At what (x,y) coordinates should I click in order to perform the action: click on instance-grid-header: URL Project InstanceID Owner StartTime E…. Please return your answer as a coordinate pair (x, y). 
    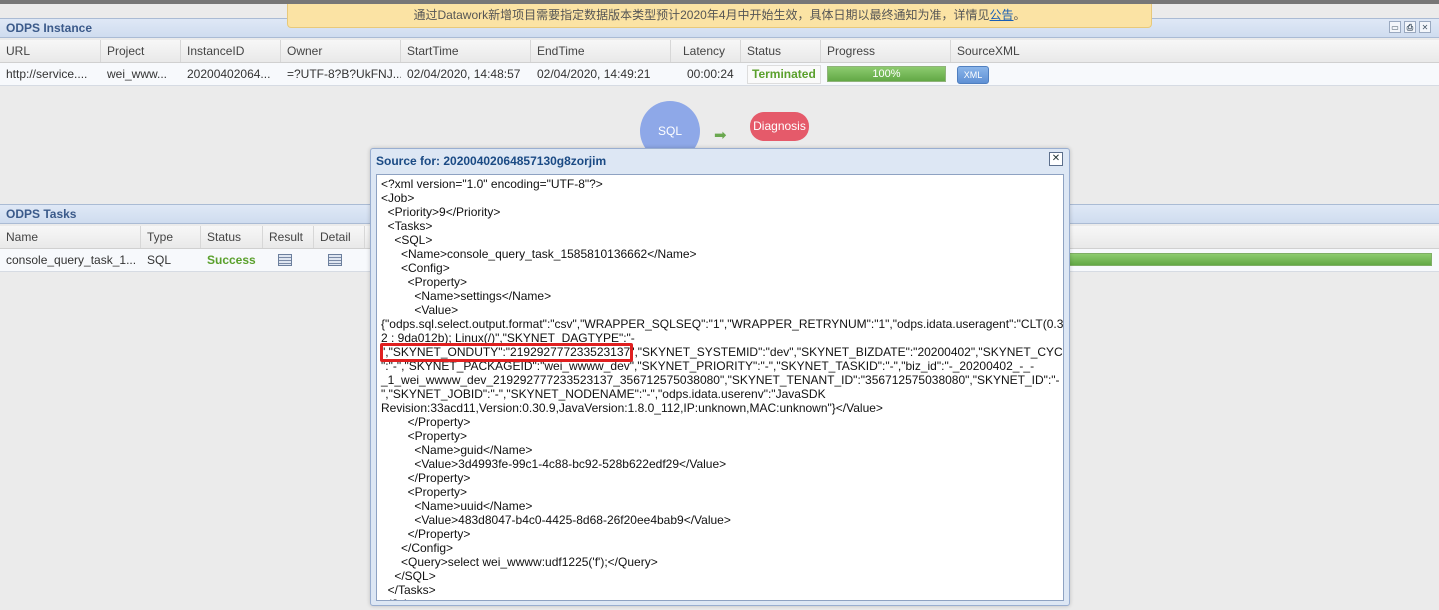
    Looking at the image, I should click on (719, 51).